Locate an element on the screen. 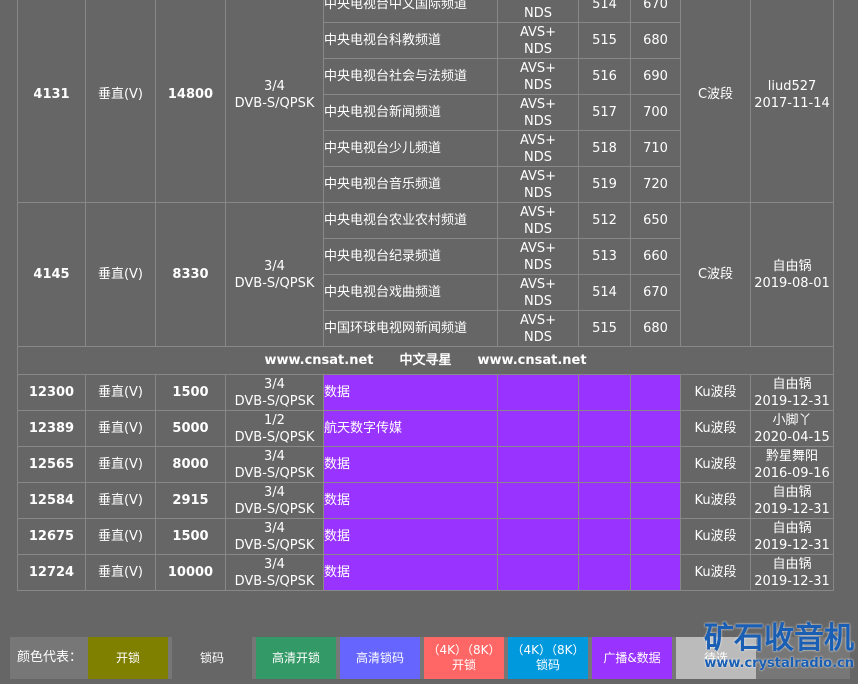 This screenshot has width=858, height=684. channel-name-cell: 航天数字传媒 is located at coordinates (410, 428).